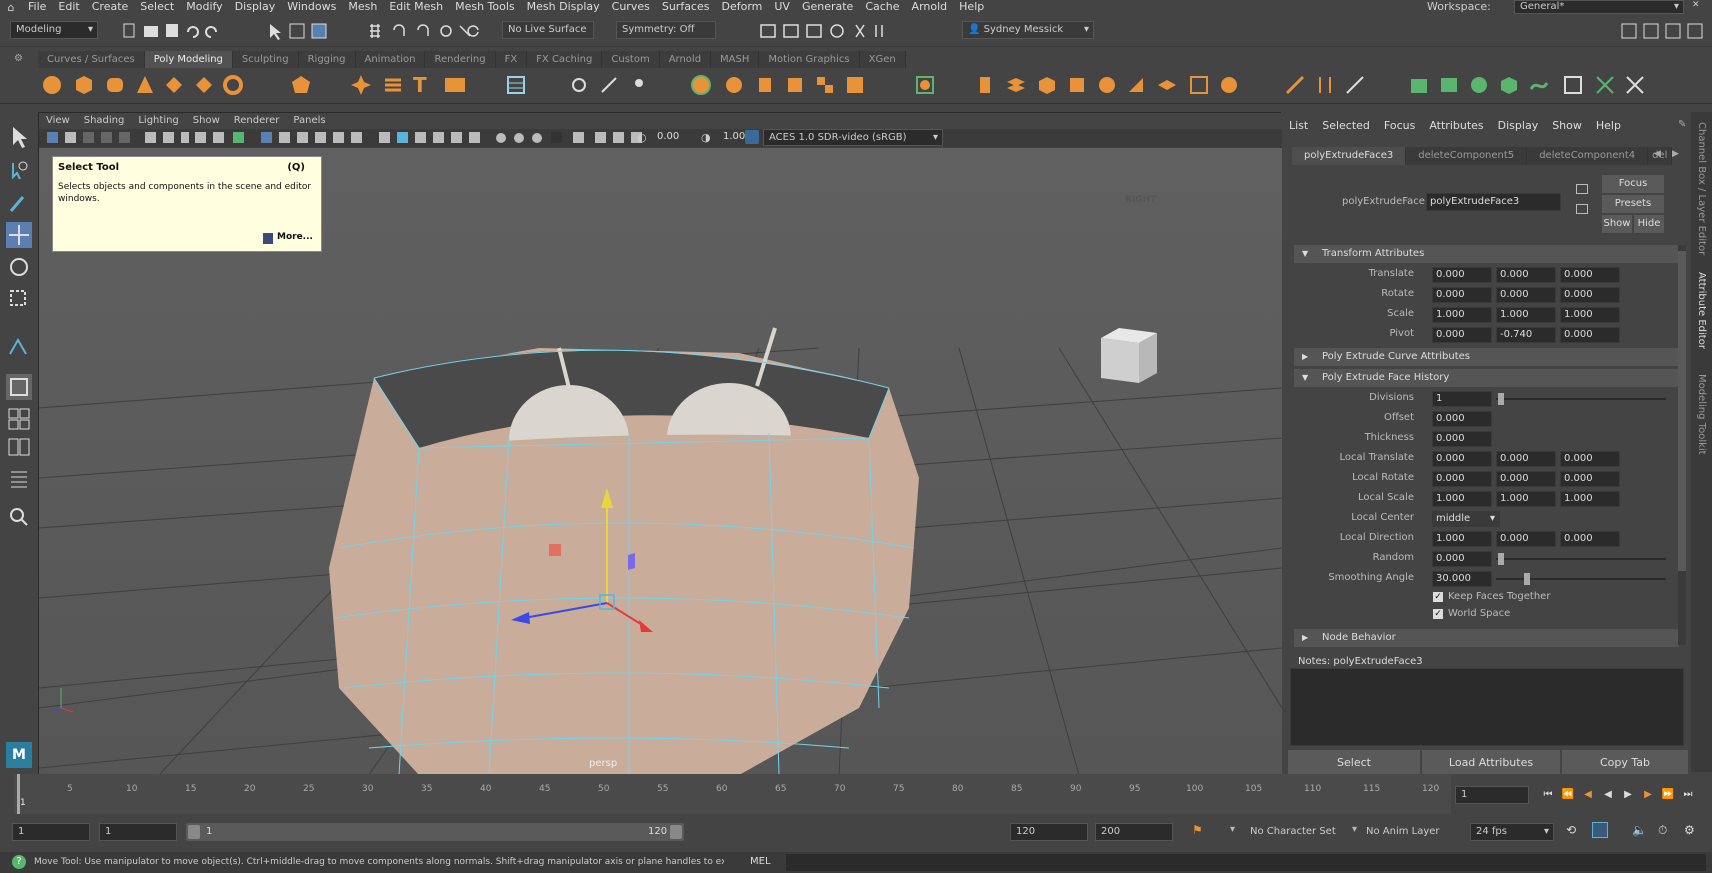  I want to click on retopo-icon, so click(925, 85).